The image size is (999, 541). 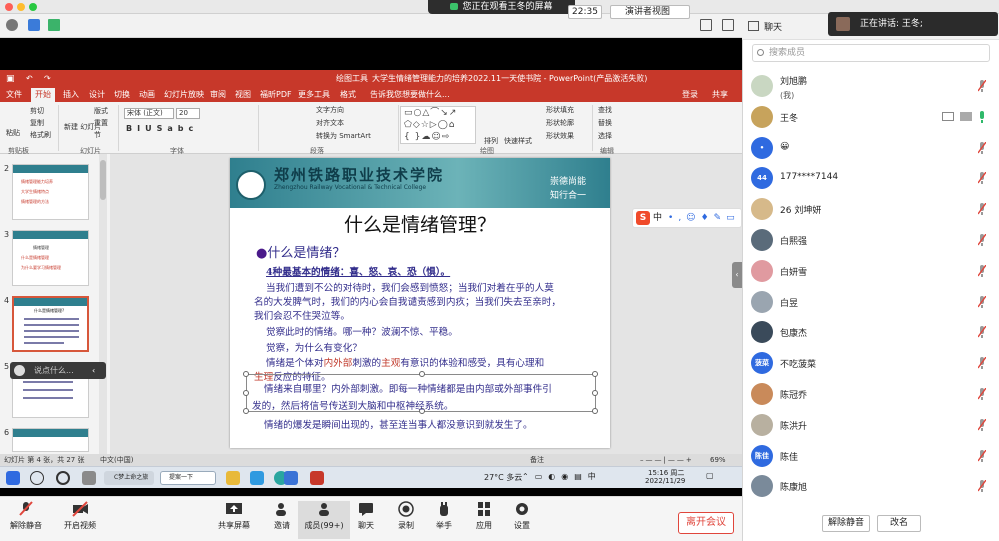 What do you see at coordinates (650, 12) in the screenshot?
I see `view-mode-dropdown: 演讲者视图` at bounding box center [650, 12].